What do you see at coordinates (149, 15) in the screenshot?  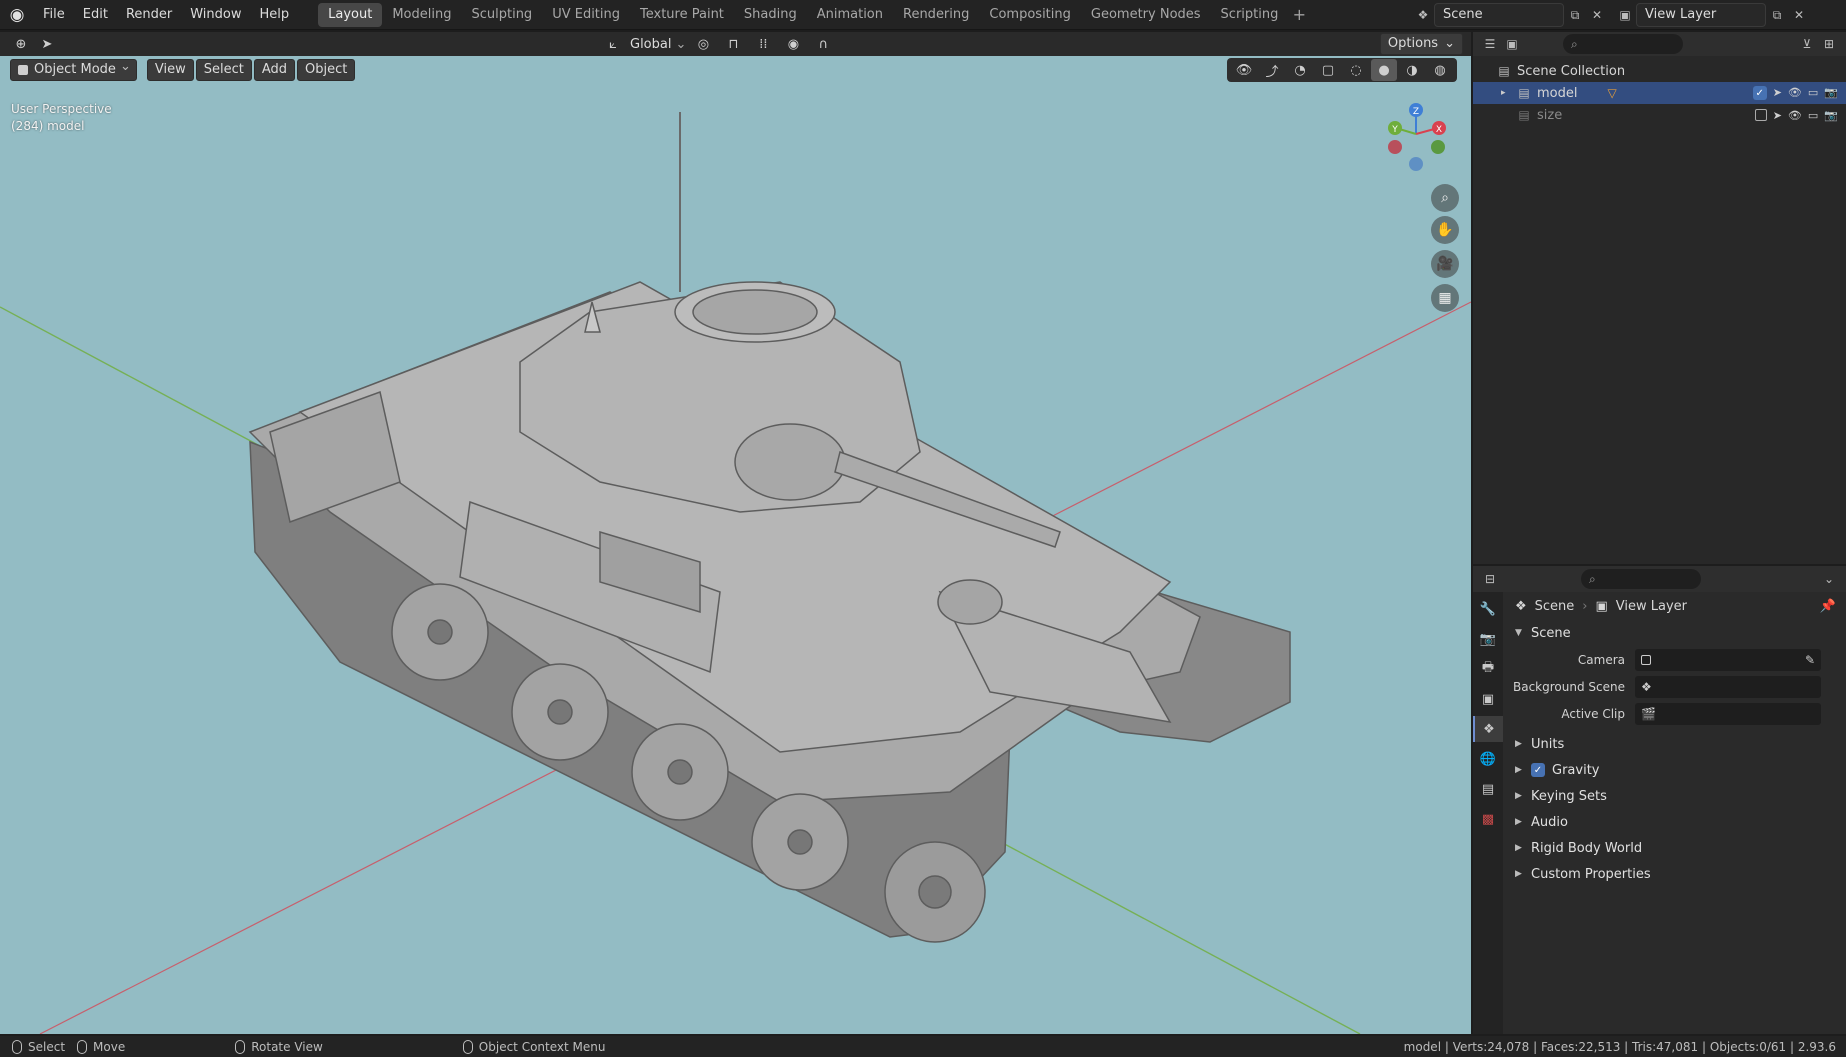 I see `menu-render: Render` at bounding box center [149, 15].